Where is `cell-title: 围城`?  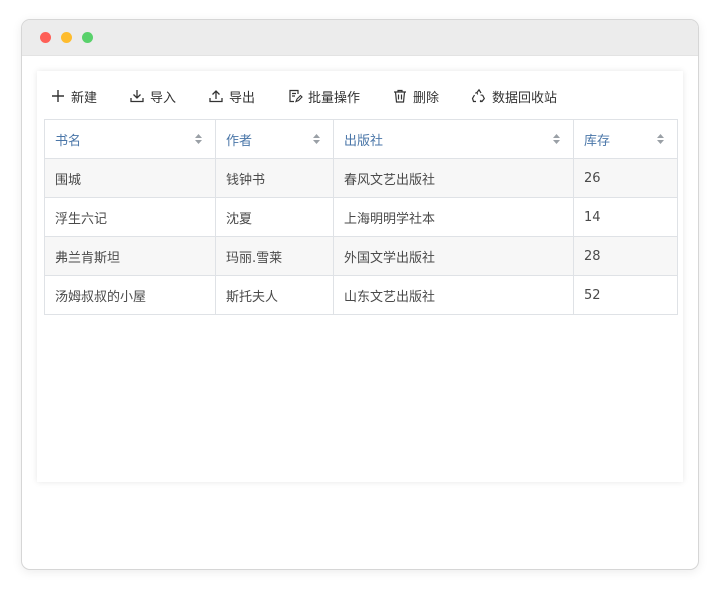
cell-title: 围城 is located at coordinates (130, 178).